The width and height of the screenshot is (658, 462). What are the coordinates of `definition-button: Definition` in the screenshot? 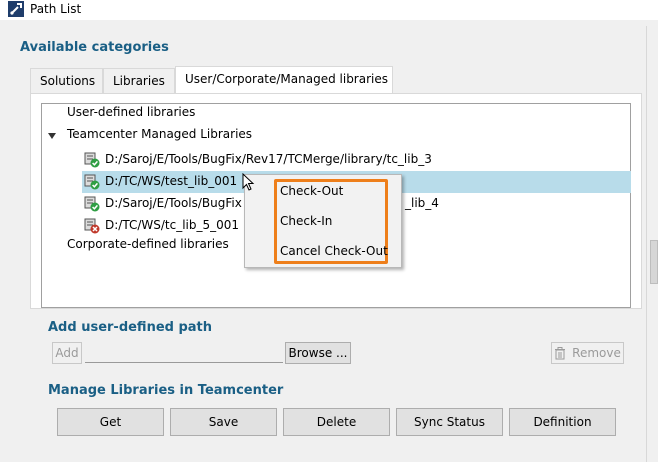 It's located at (562, 422).